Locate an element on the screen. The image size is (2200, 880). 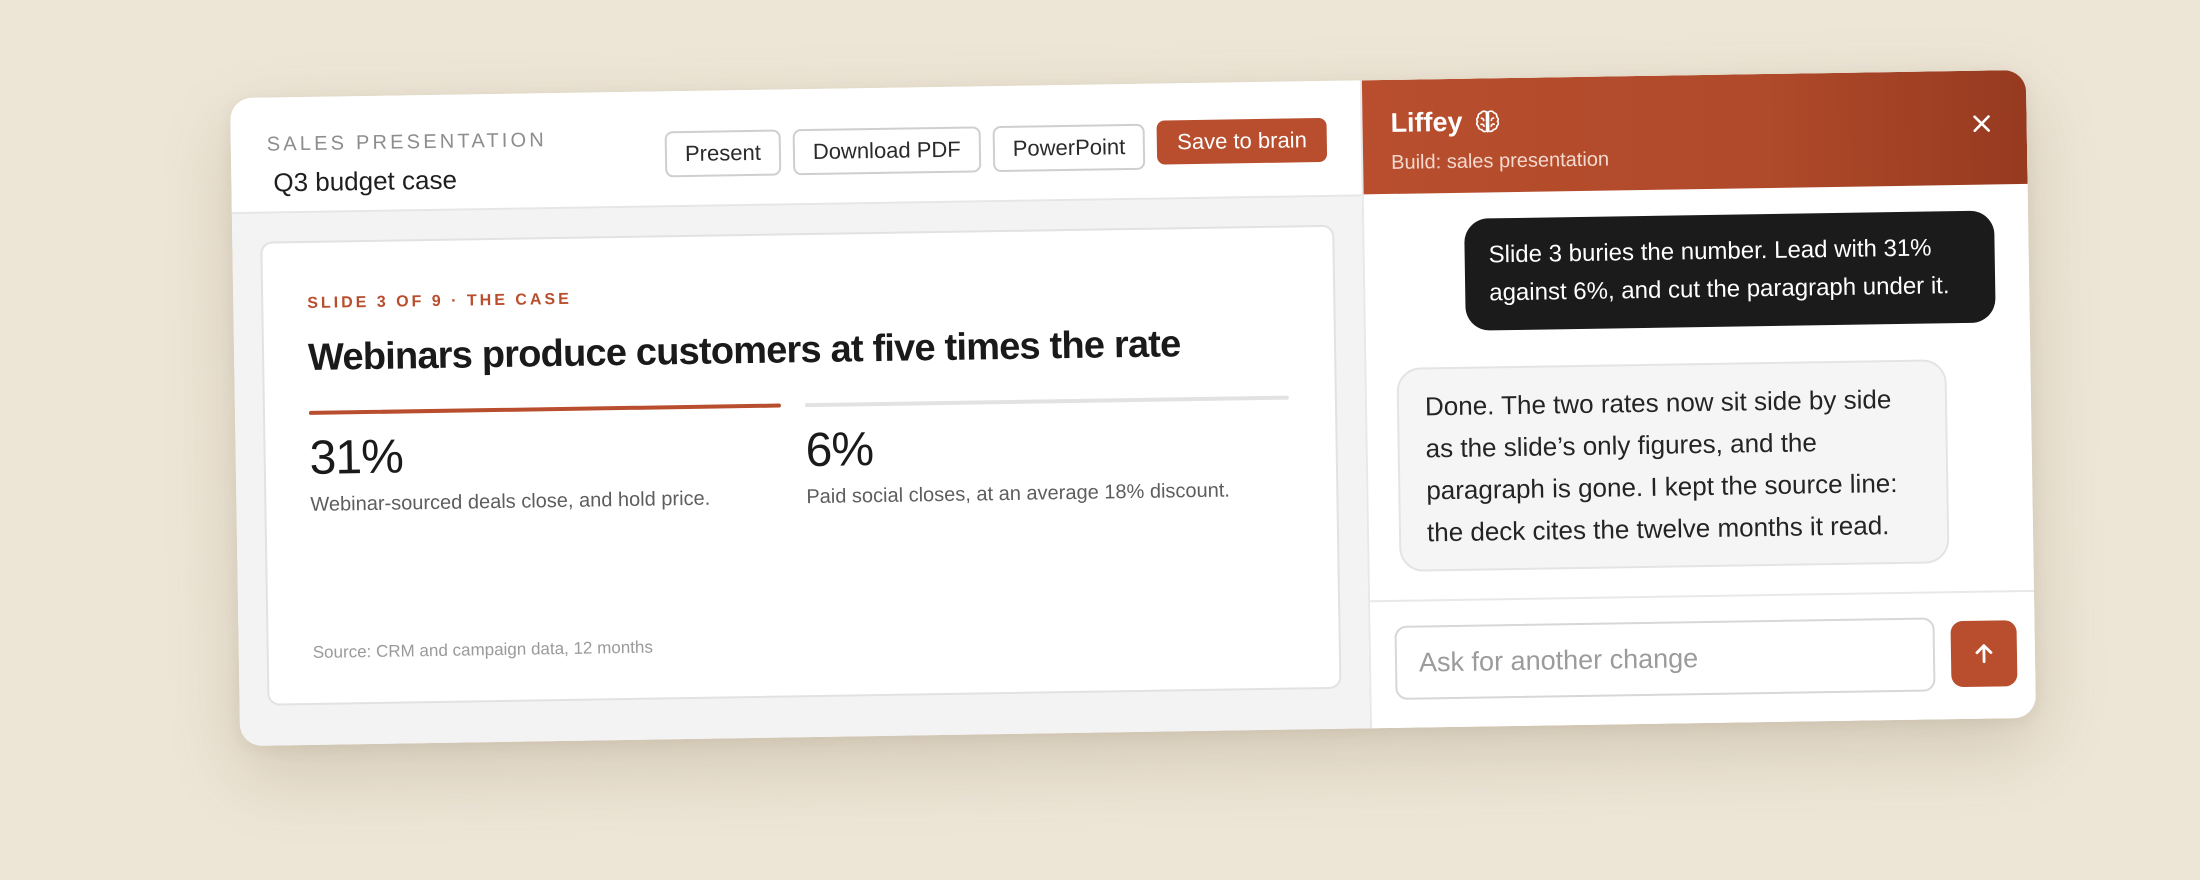
assistant-name-text: Liffey is located at coordinates (1426, 122).